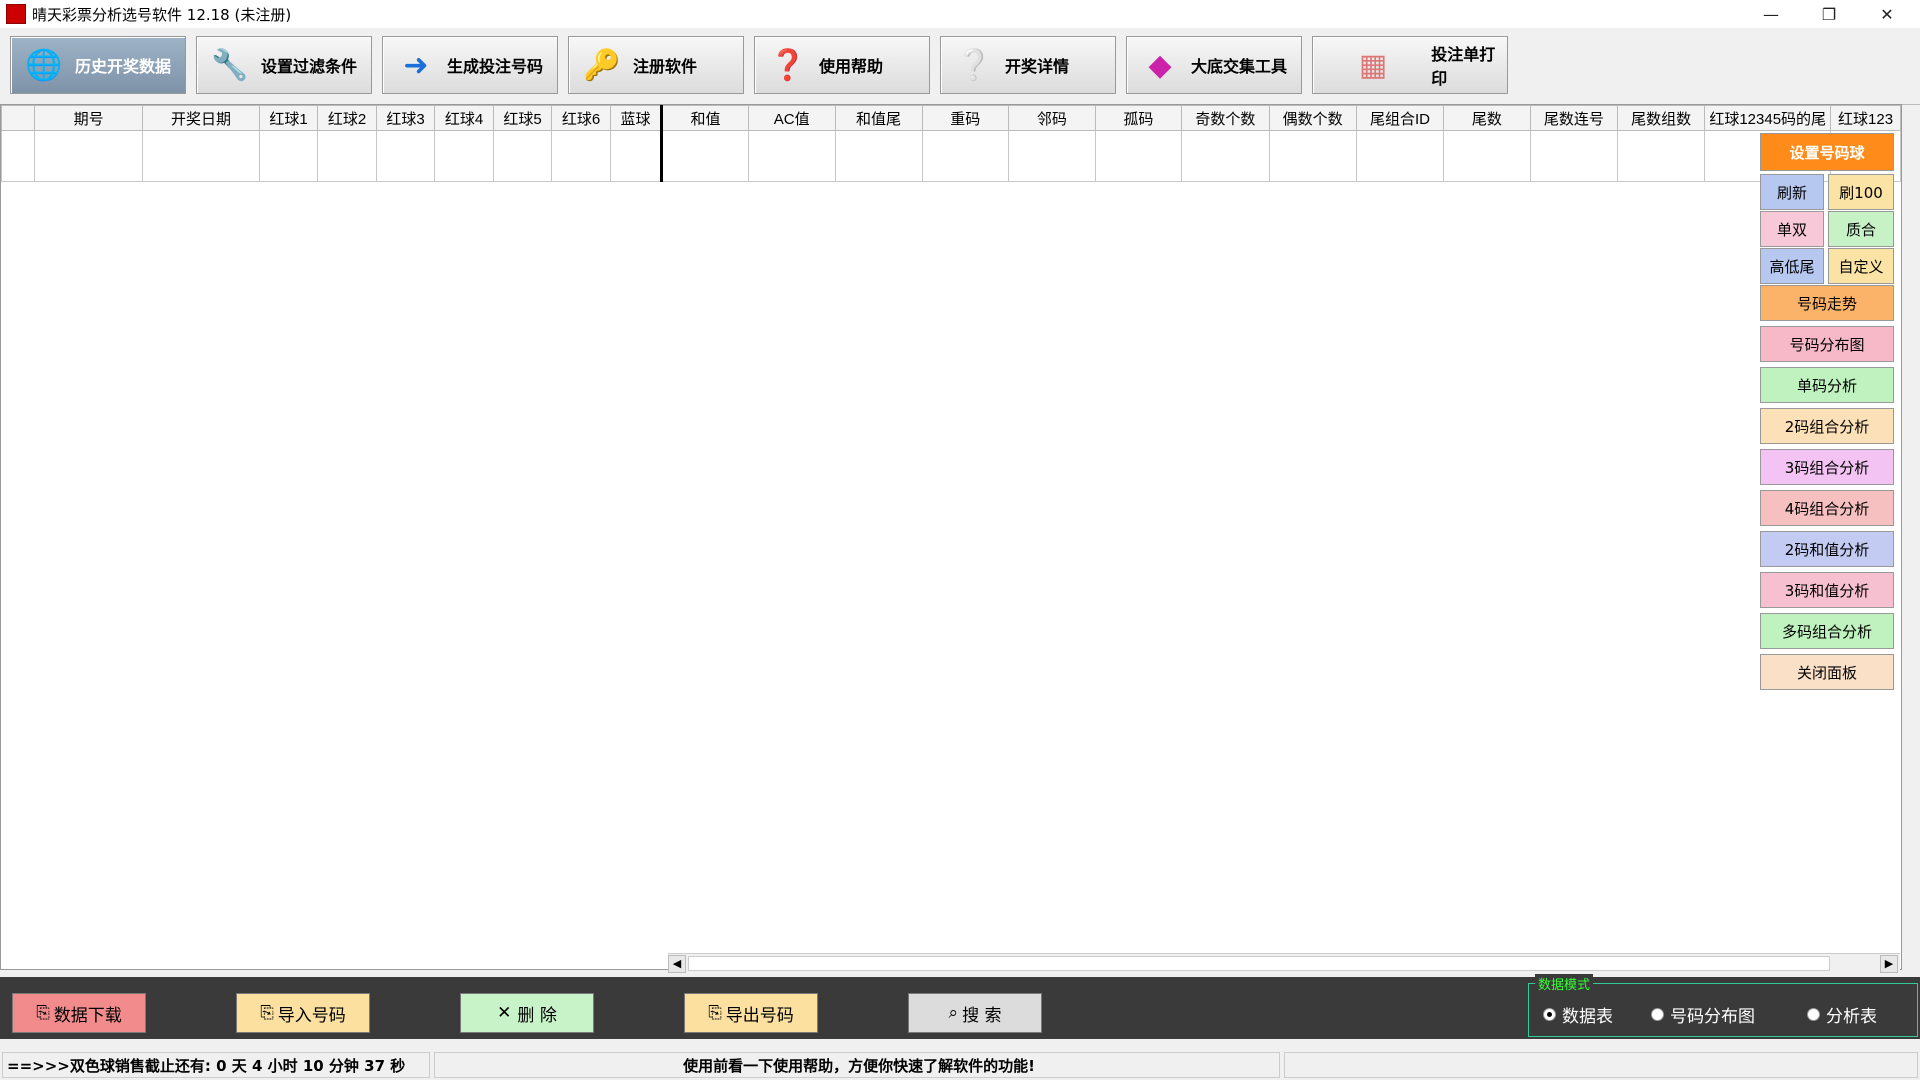  I want to click on register-button: 🔑 注册软件, so click(656, 65).